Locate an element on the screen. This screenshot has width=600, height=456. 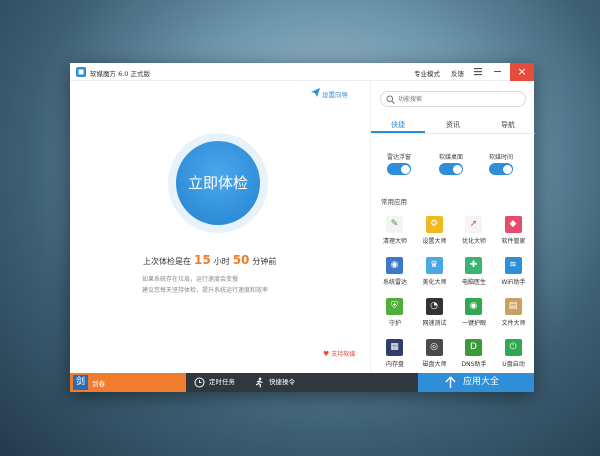
feedback-link: 反馈 is located at coordinates (457, 73).